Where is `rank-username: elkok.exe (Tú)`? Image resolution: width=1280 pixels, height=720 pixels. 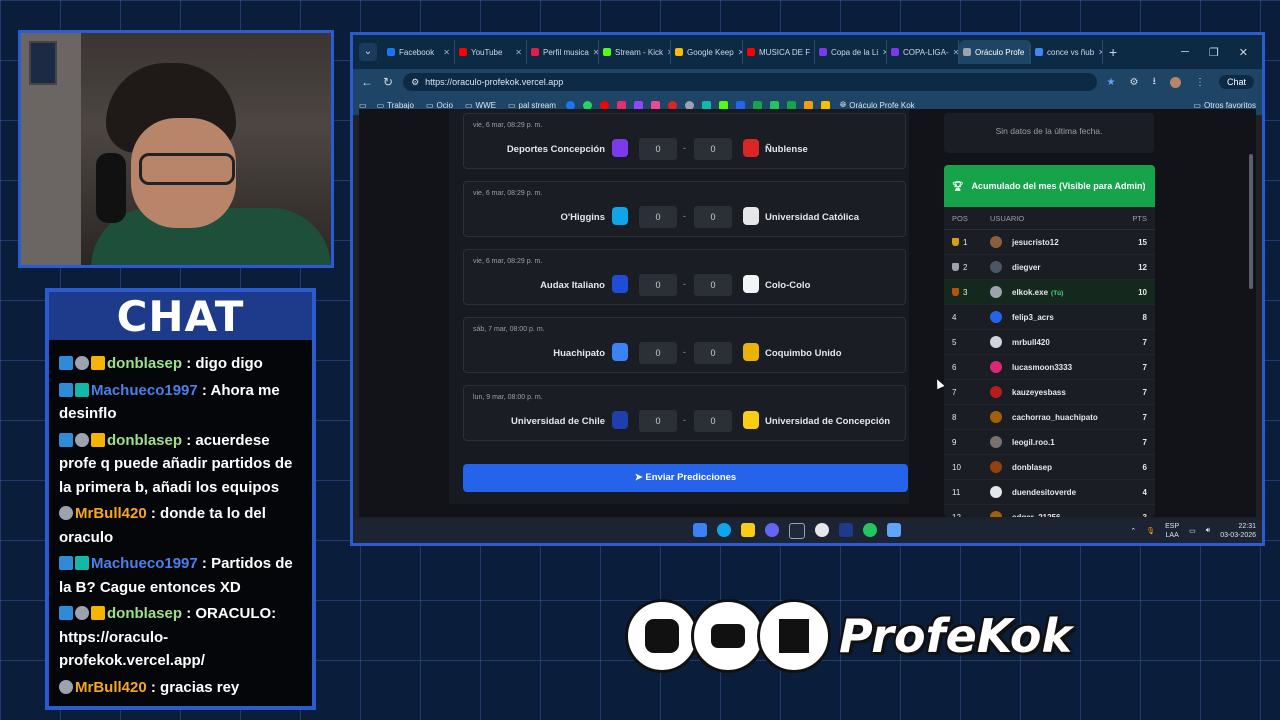 rank-username: elkok.exe (Tú) is located at coordinates (1067, 292).